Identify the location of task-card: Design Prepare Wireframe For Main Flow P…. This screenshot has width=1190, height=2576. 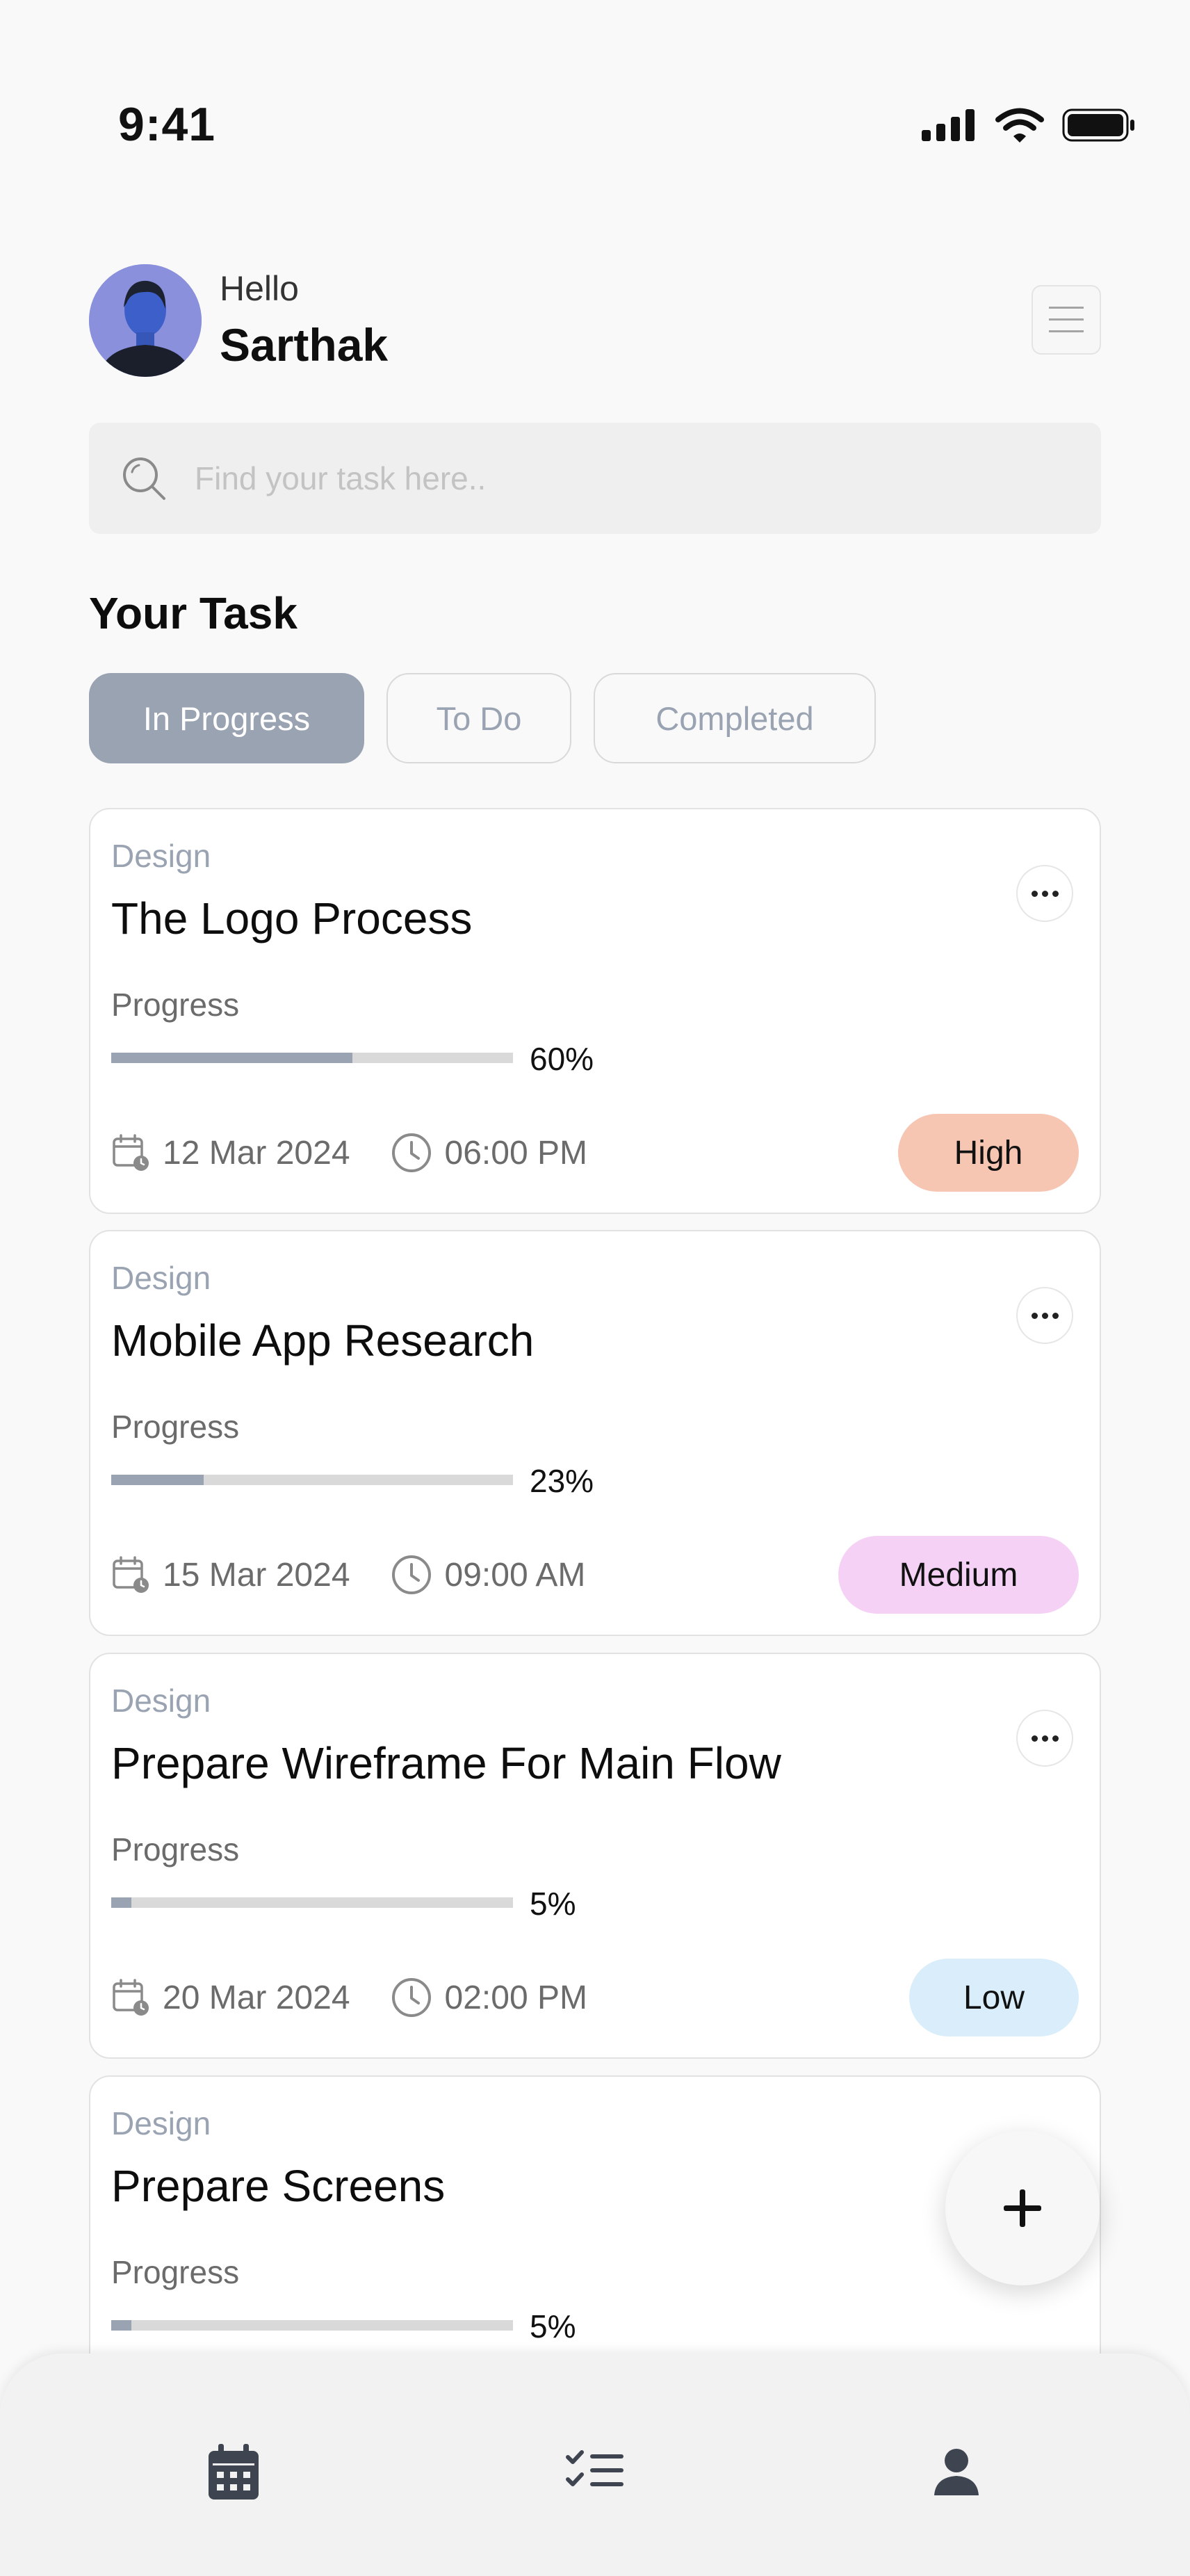
(595, 1856).